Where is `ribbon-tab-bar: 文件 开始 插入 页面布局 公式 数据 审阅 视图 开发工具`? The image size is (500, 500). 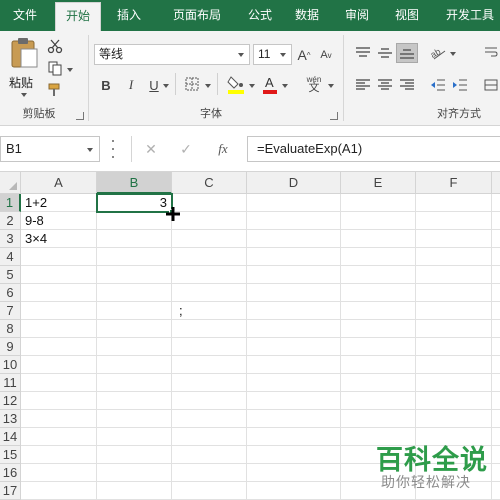
ribbon-tab-bar: 文件 开始 插入 页面布局 公式 数据 审阅 视图 开发工具 is located at coordinates (250, 15).